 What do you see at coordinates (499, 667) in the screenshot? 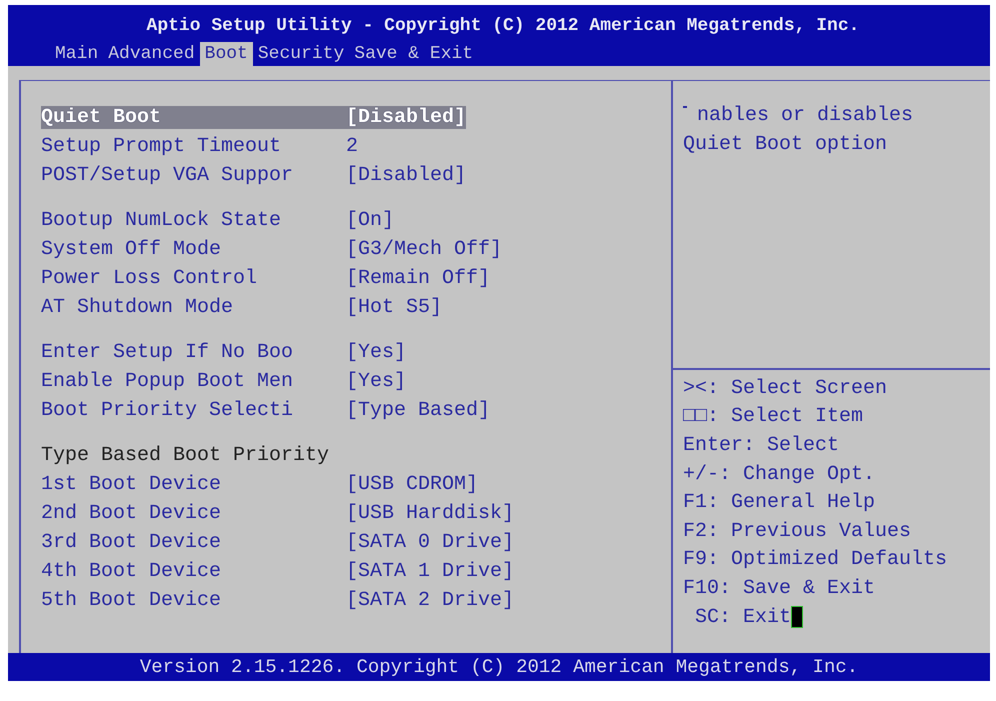
I see `version-text: Version 2.15.1226. Copyright (C) 2012 American Megatrends, Inc.` at bounding box center [499, 667].